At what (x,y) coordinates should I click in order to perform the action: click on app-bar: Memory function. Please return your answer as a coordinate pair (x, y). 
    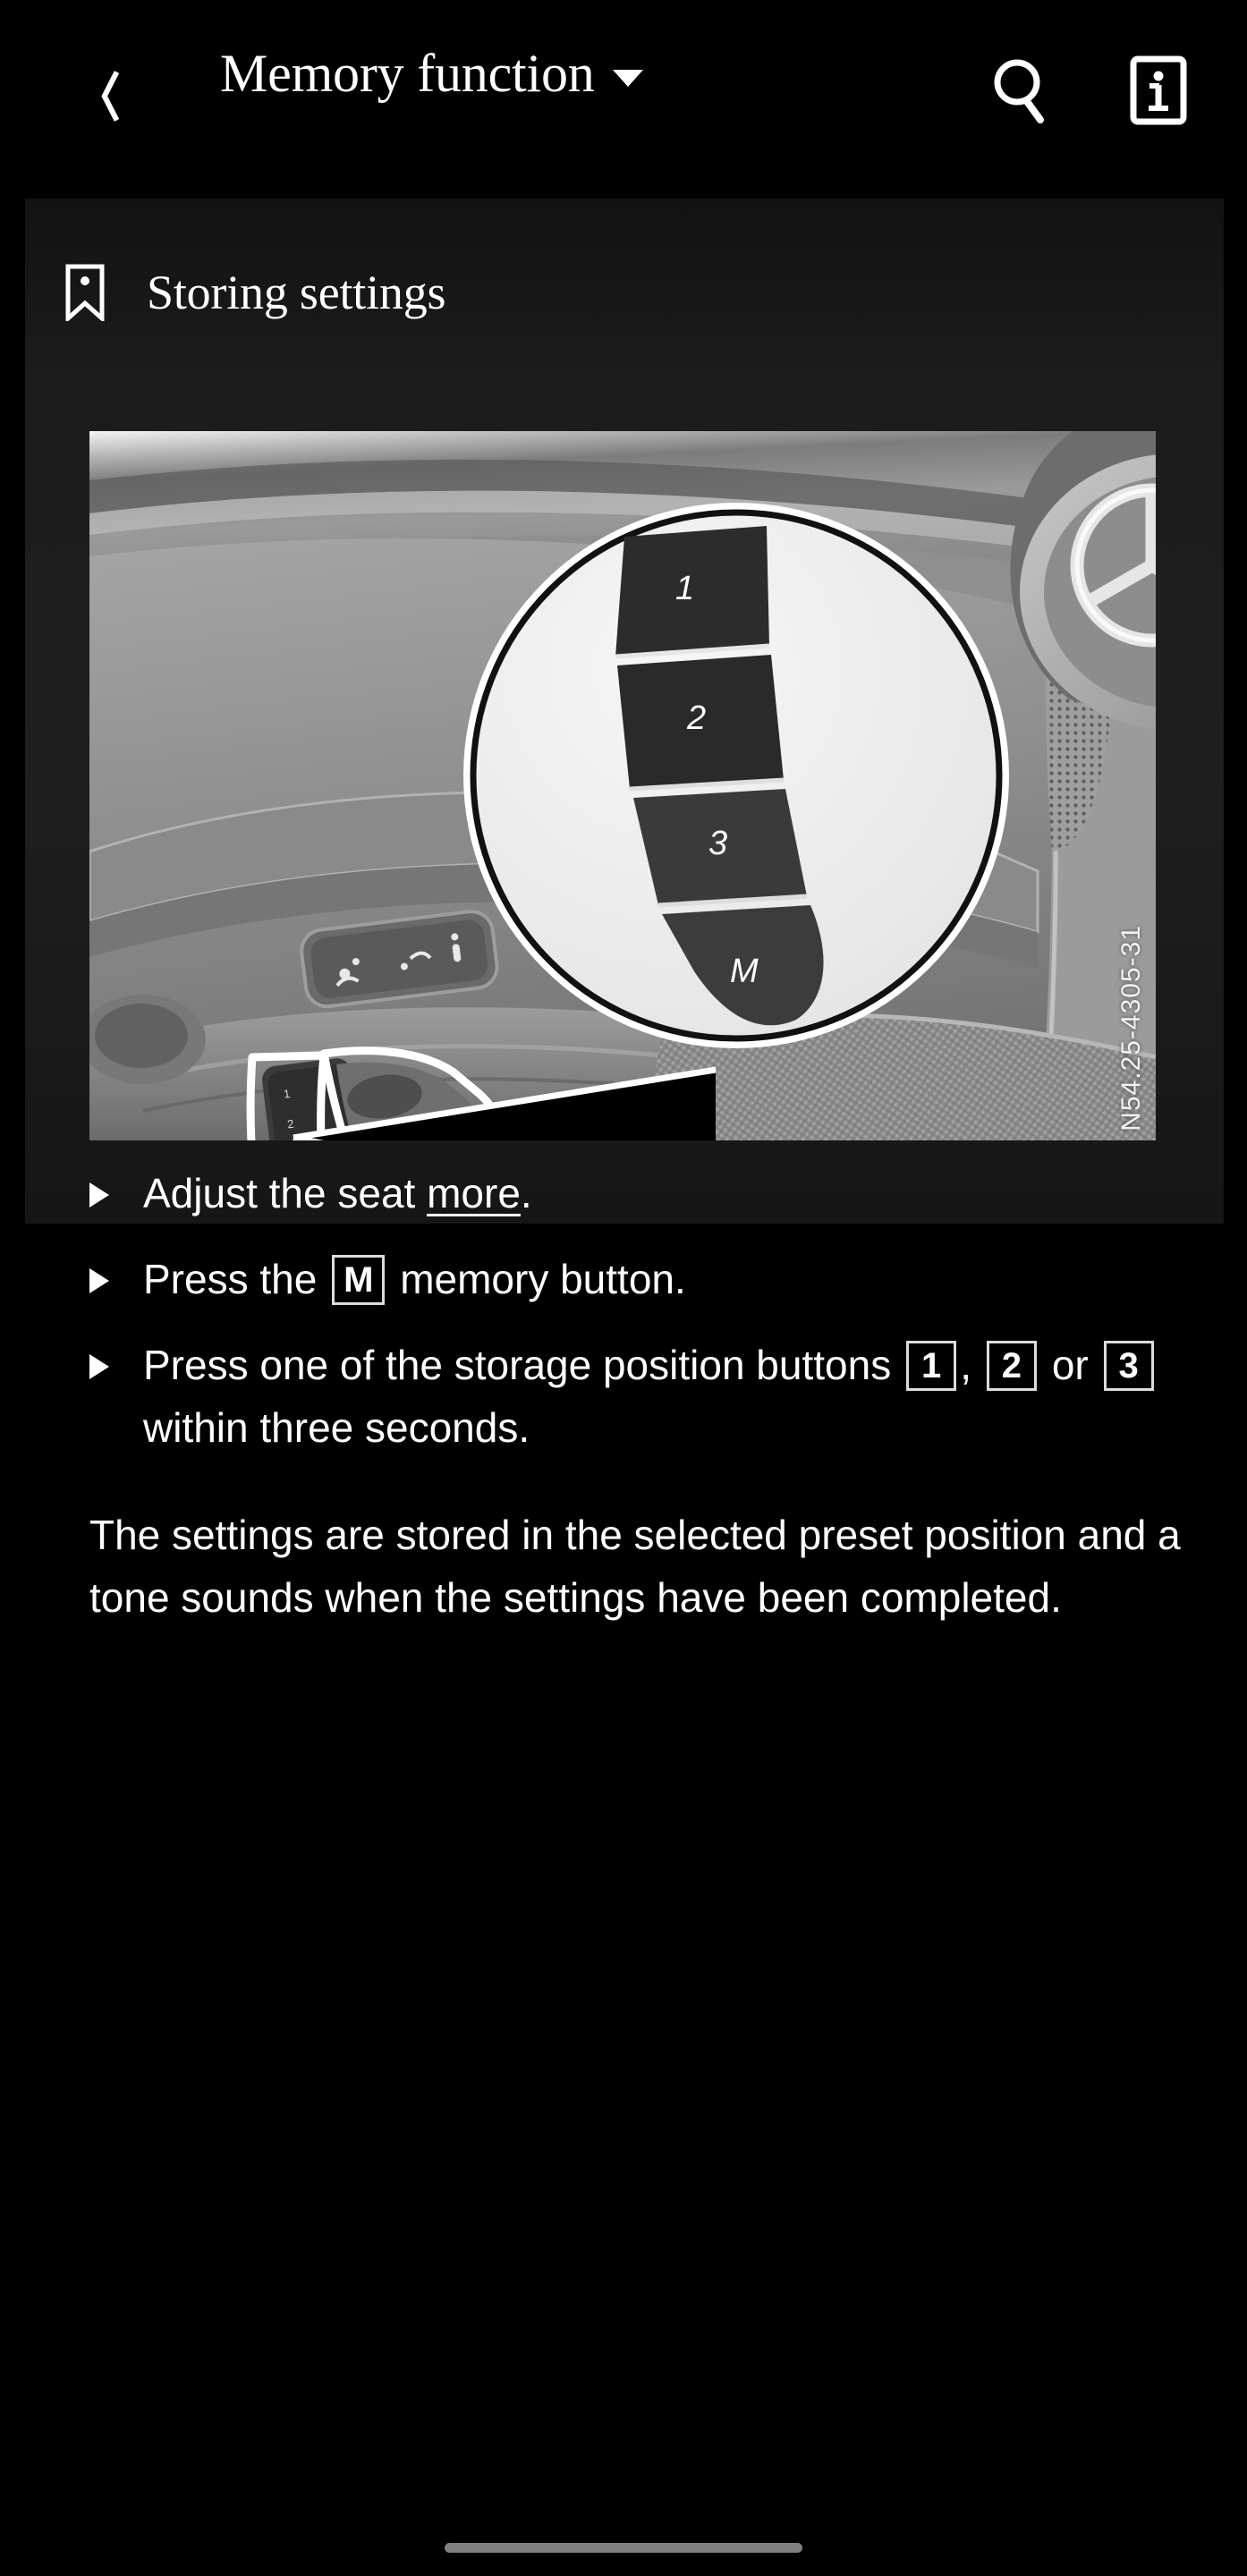
    Looking at the image, I should click on (623, 91).